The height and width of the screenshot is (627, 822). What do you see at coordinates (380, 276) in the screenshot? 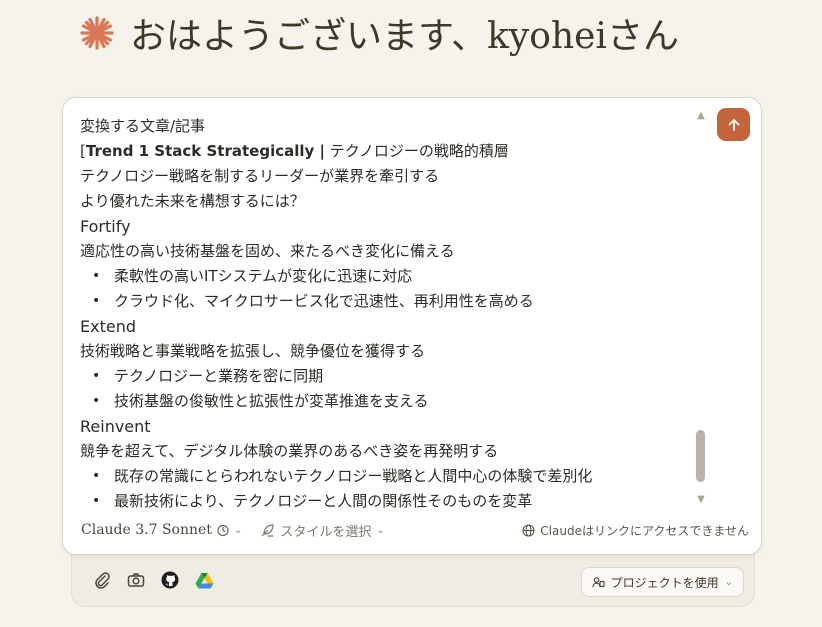
I see `editor-bullet-item: 柔軟性の高いITシステムが変化に迅速に対応` at bounding box center [380, 276].